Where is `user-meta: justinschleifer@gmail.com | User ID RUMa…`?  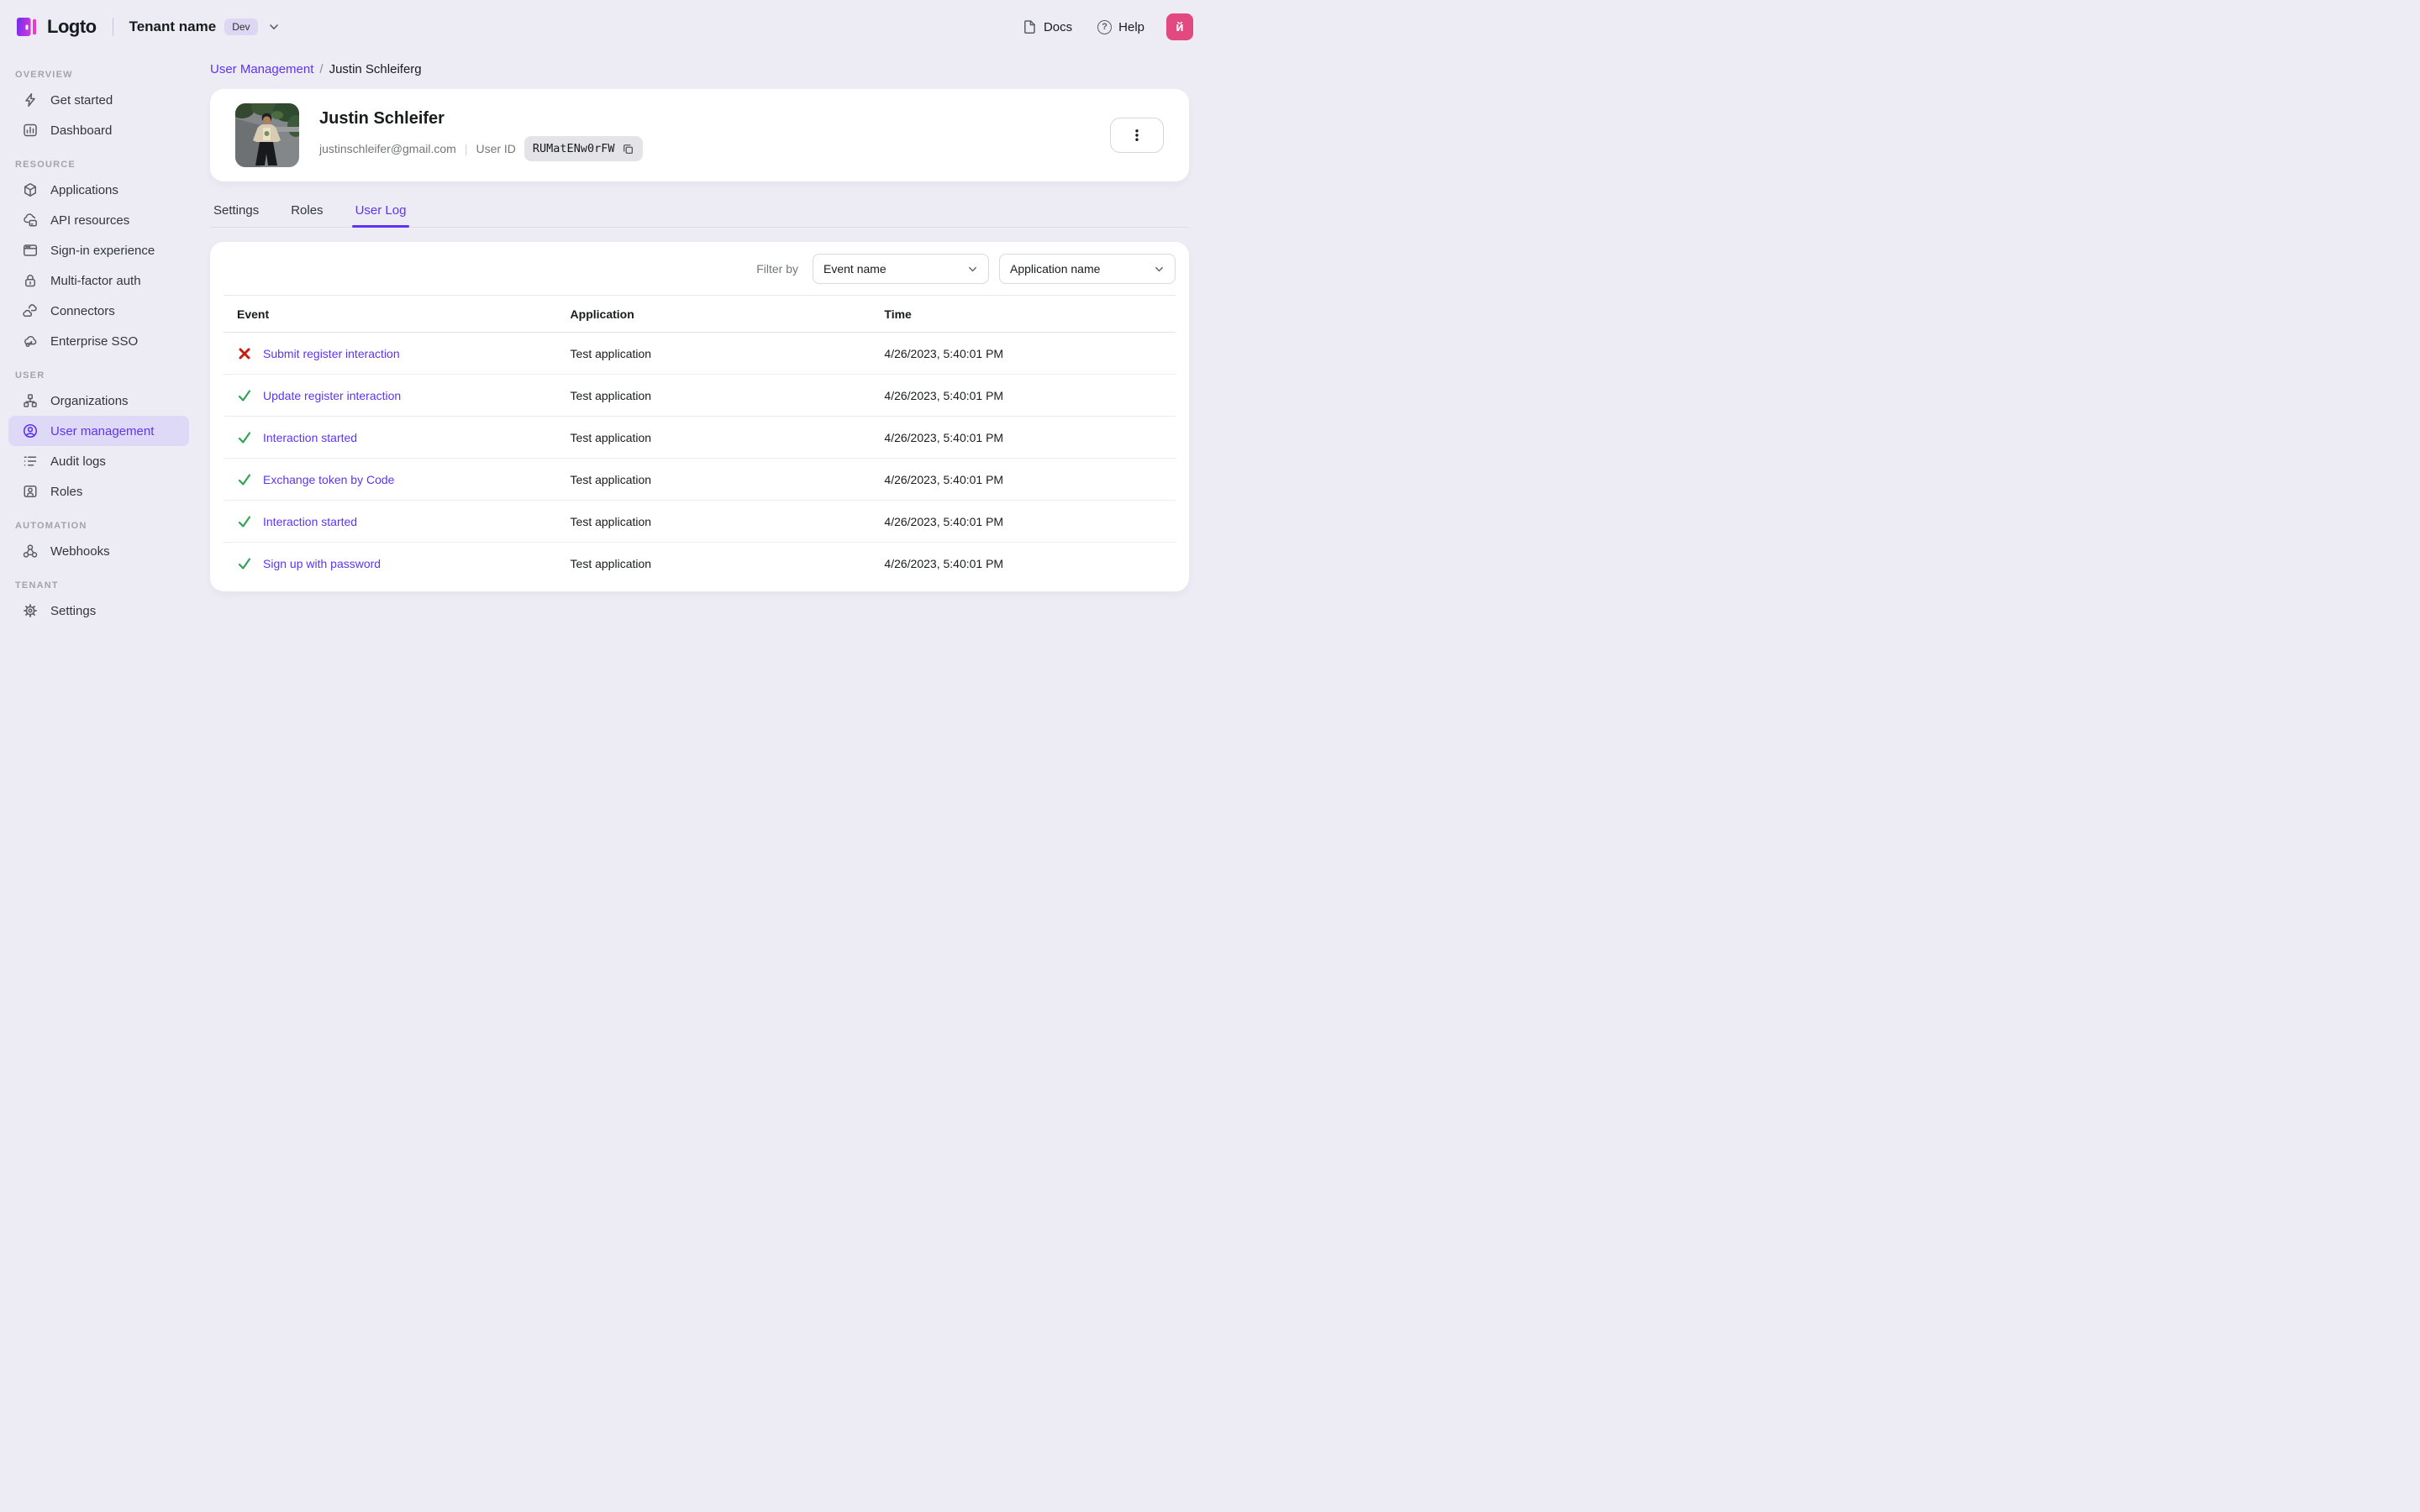 user-meta: justinschleifer@gmail.com | User ID RUMa… is located at coordinates (714, 148).